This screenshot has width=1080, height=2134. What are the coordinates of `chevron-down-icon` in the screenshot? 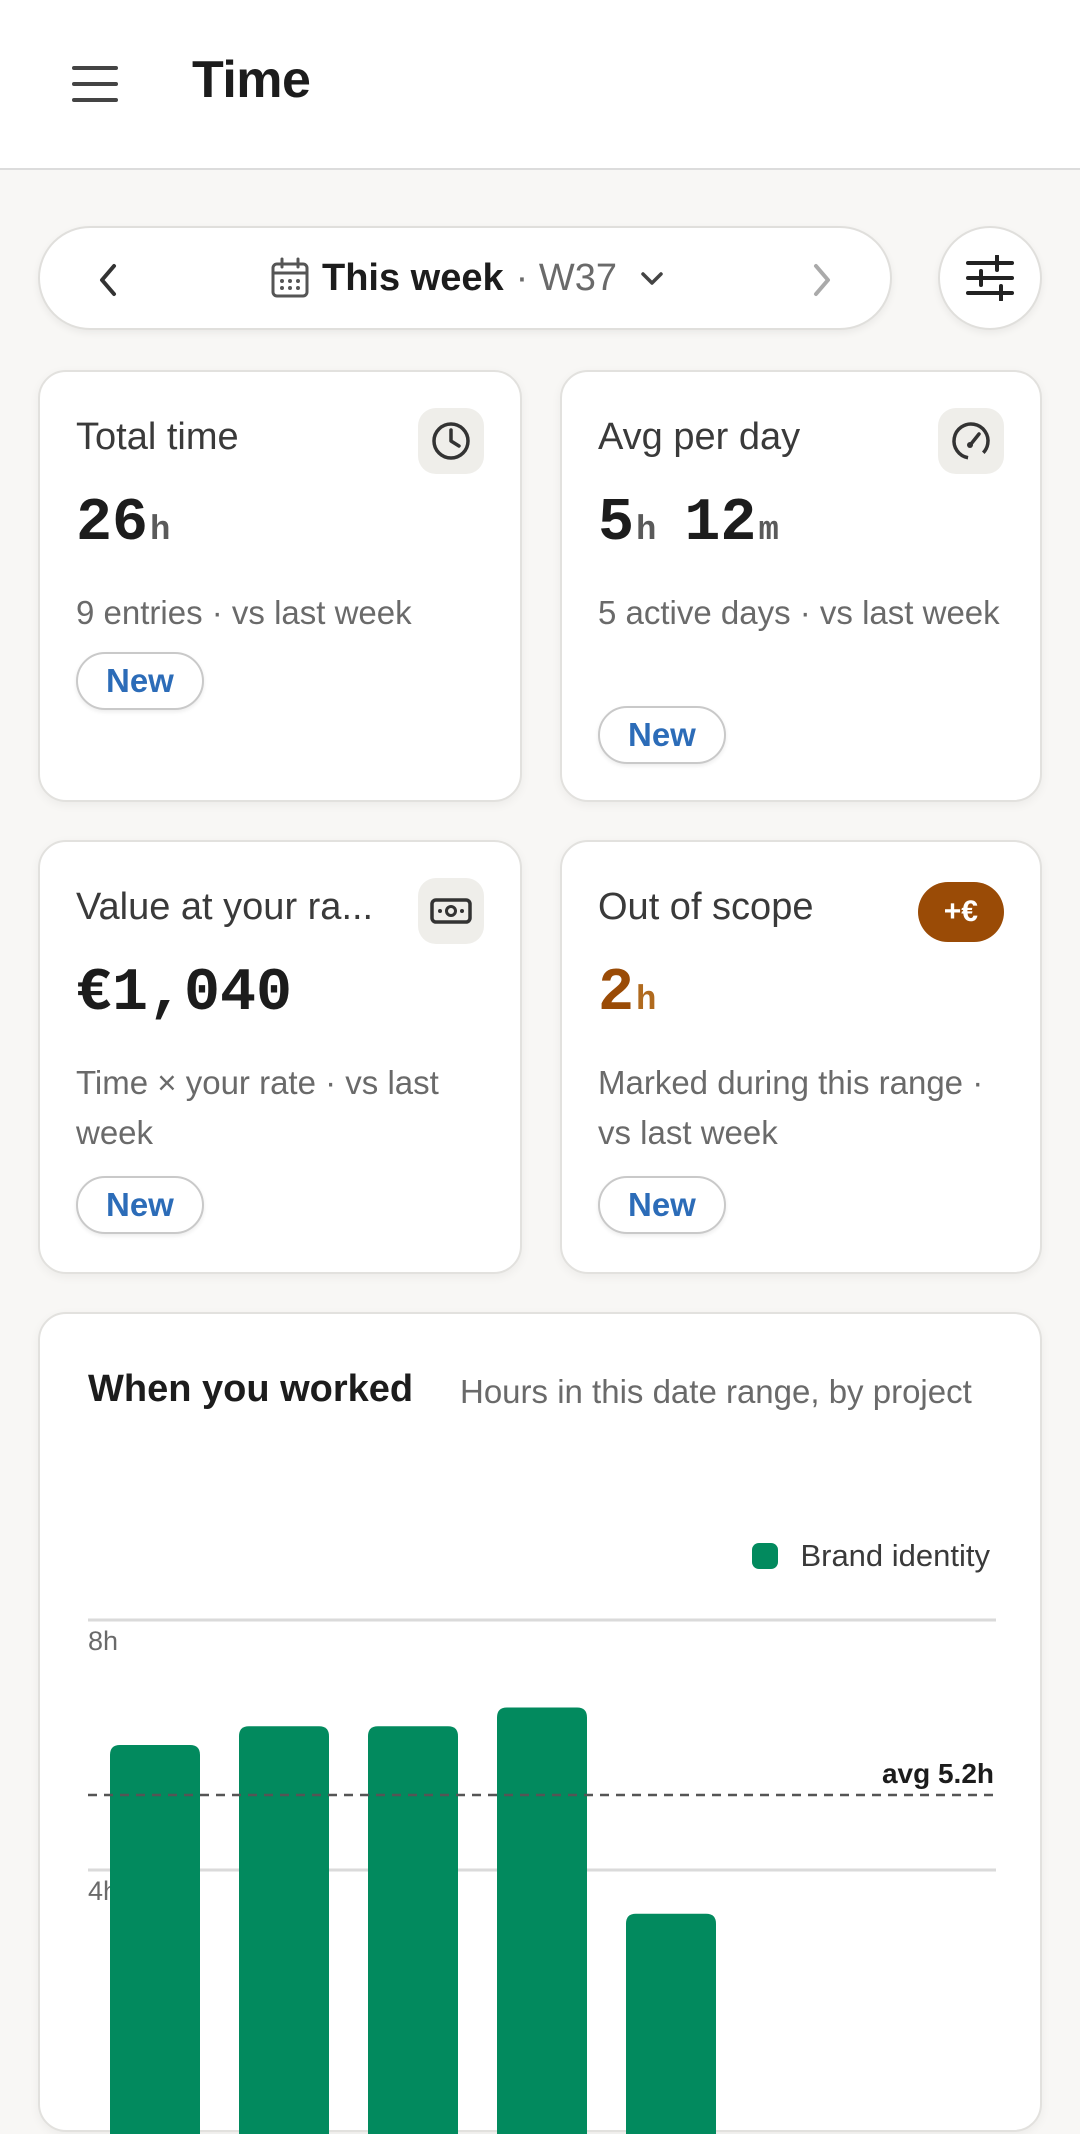 It's located at (652, 278).